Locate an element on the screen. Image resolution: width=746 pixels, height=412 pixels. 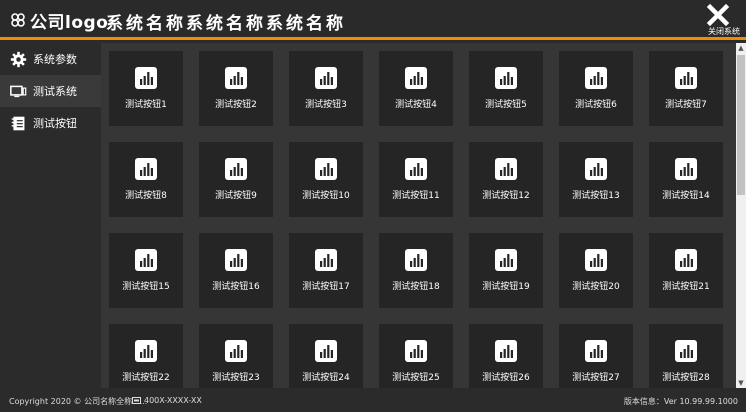
test-button-tile: 测试按钮25 is located at coordinates (416, 356).